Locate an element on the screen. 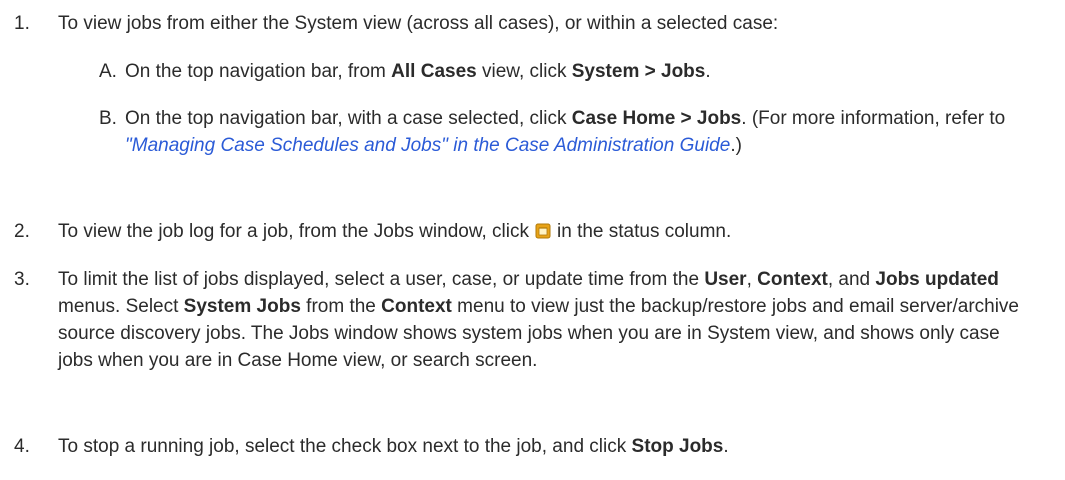 The height and width of the screenshot is (480, 1065). menu-path-case-home-jobs: Case Home > Jobs is located at coordinates (656, 118).